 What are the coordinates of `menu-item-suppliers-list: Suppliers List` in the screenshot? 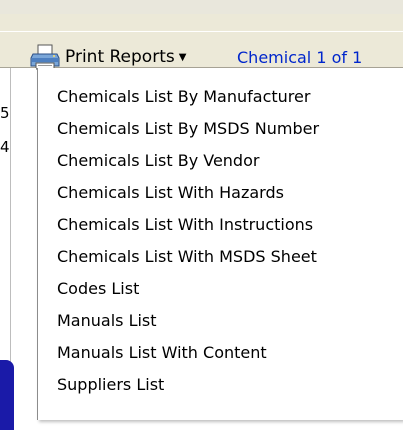 It's located at (220, 385).